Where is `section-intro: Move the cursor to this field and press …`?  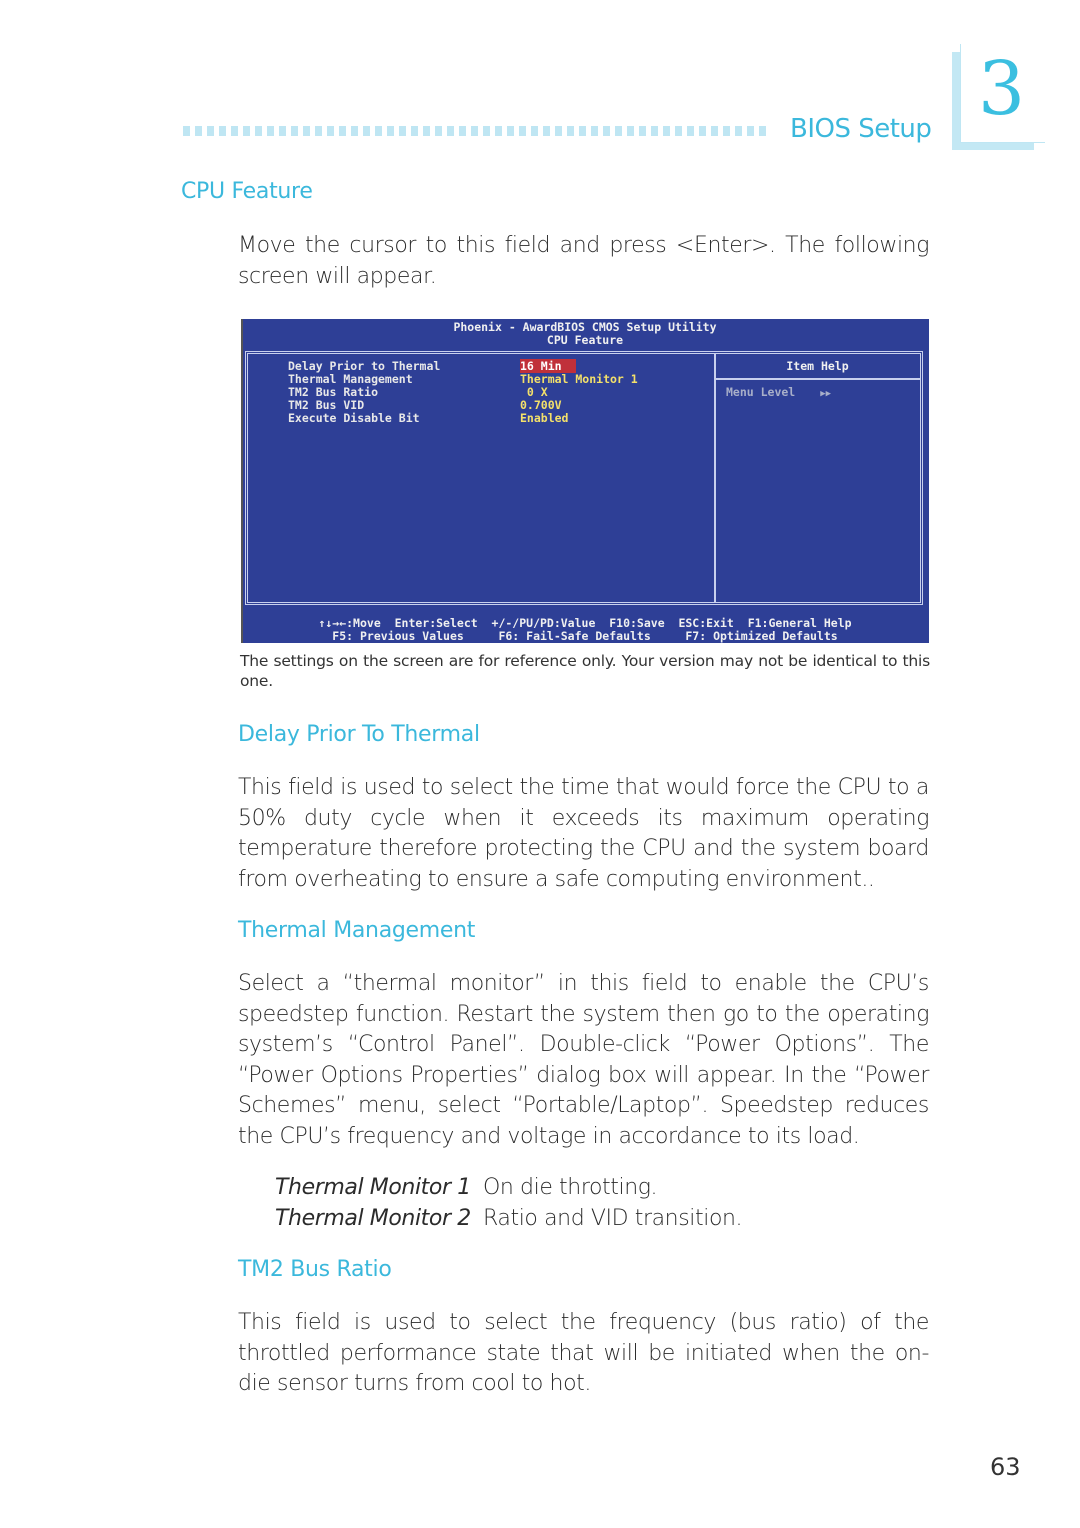 section-intro: Move the cursor to this field and press … is located at coordinates (583, 261).